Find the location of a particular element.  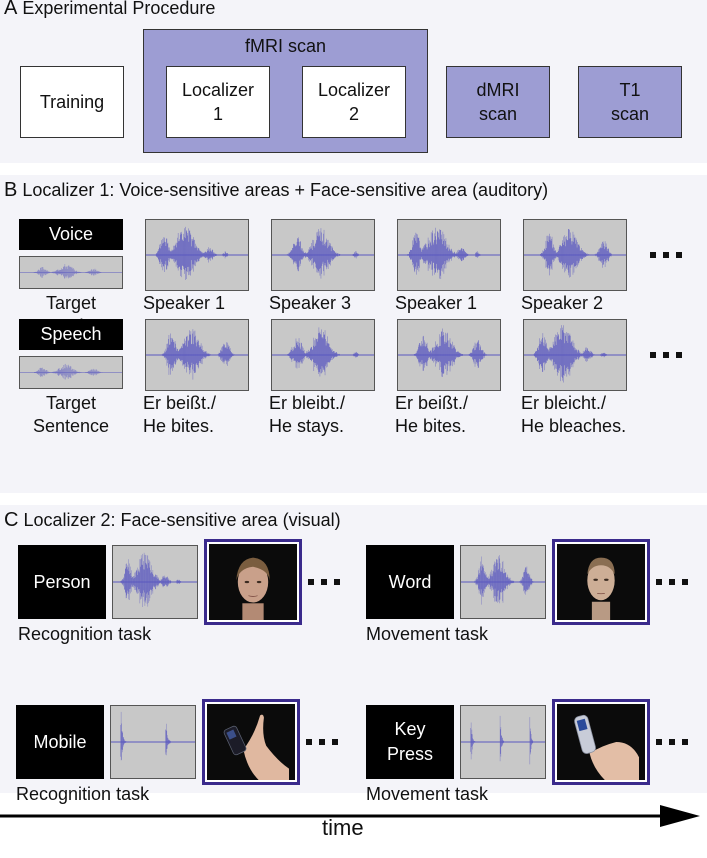

task-cue: Key Press is located at coordinates (410, 742).